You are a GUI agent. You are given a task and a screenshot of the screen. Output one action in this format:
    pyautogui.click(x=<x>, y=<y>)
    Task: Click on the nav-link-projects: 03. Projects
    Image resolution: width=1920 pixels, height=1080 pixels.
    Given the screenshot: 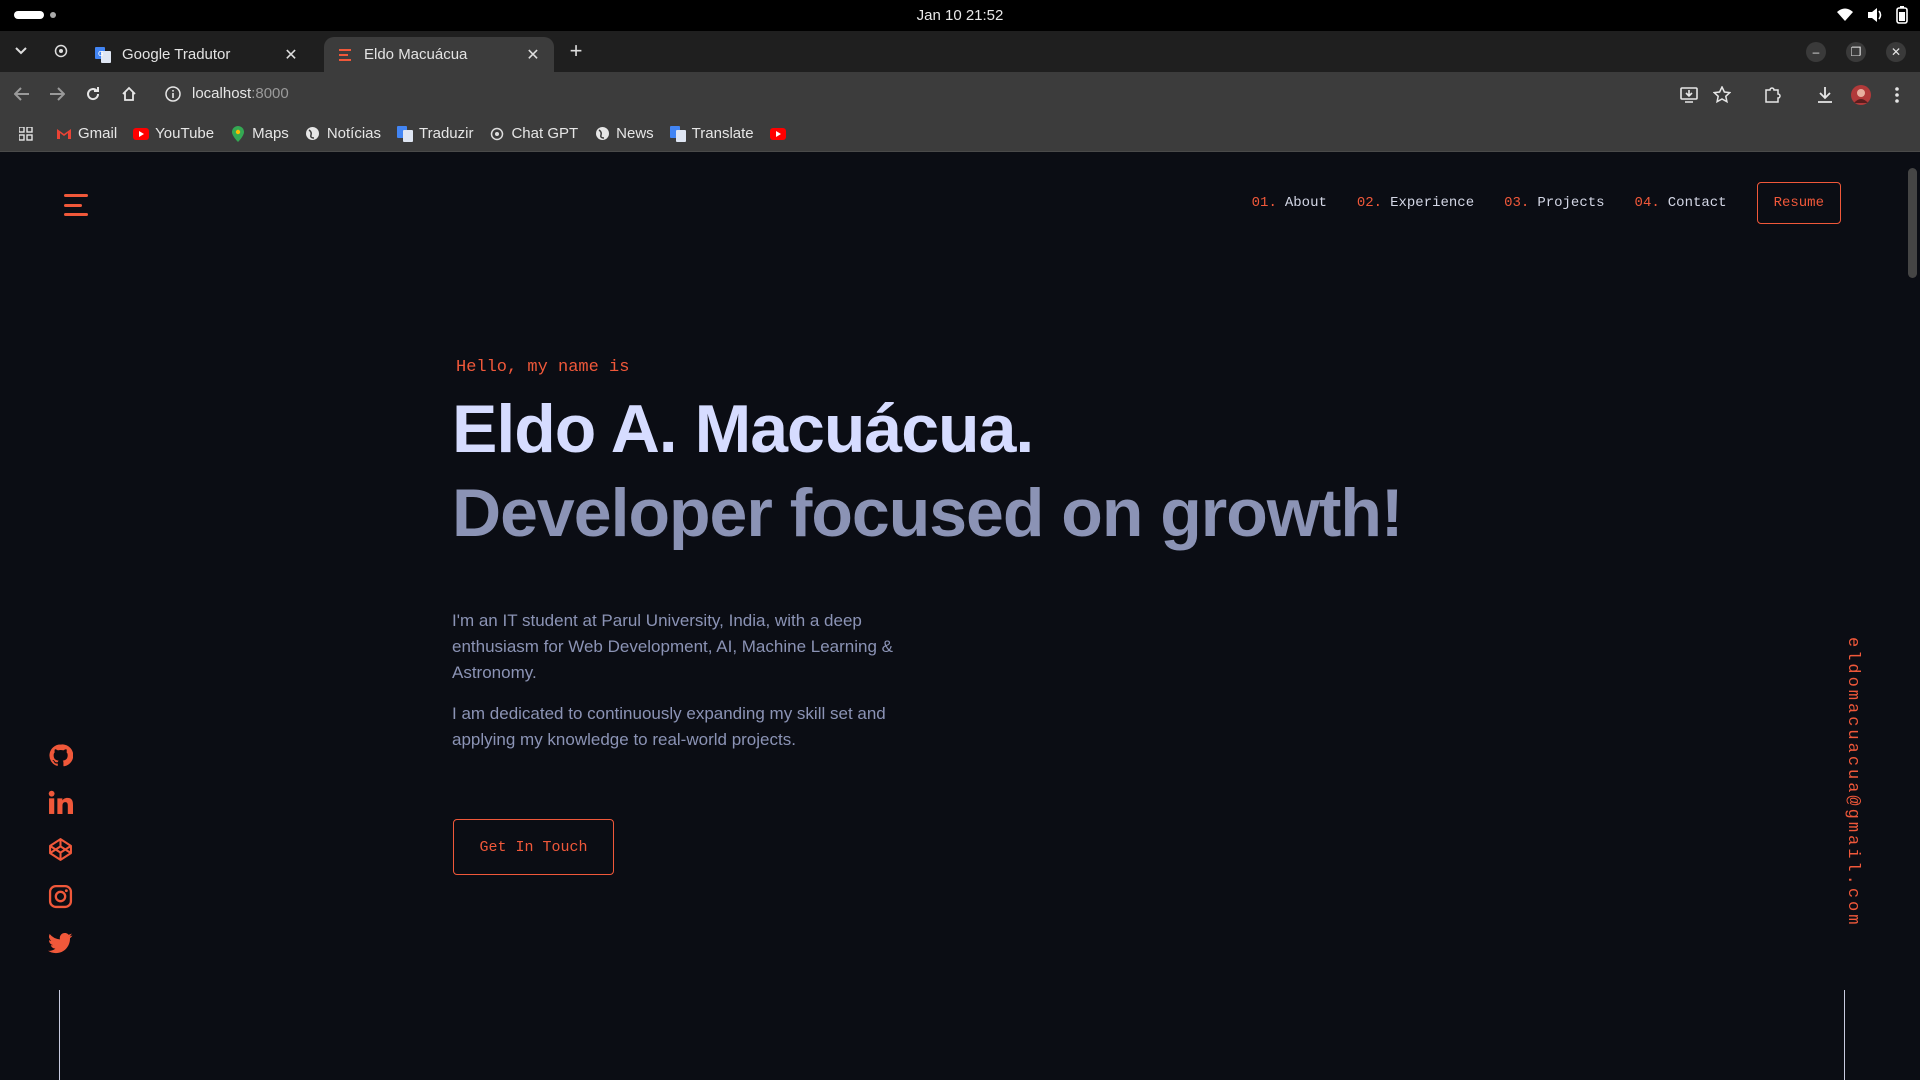 What is the action you would take?
    pyautogui.click(x=1554, y=203)
    